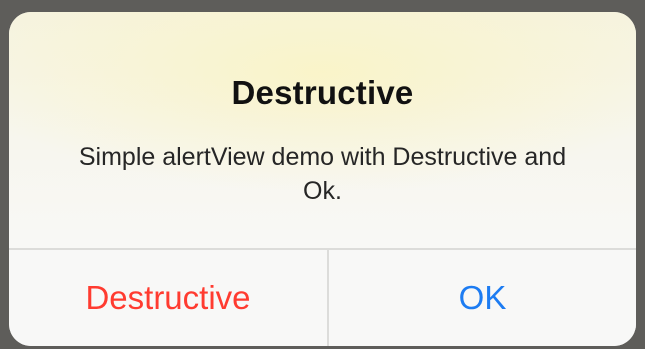 The width and height of the screenshot is (645, 349). Describe the element at coordinates (168, 298) in the screenshot. I see `destructive-button: Destructive` at that location.